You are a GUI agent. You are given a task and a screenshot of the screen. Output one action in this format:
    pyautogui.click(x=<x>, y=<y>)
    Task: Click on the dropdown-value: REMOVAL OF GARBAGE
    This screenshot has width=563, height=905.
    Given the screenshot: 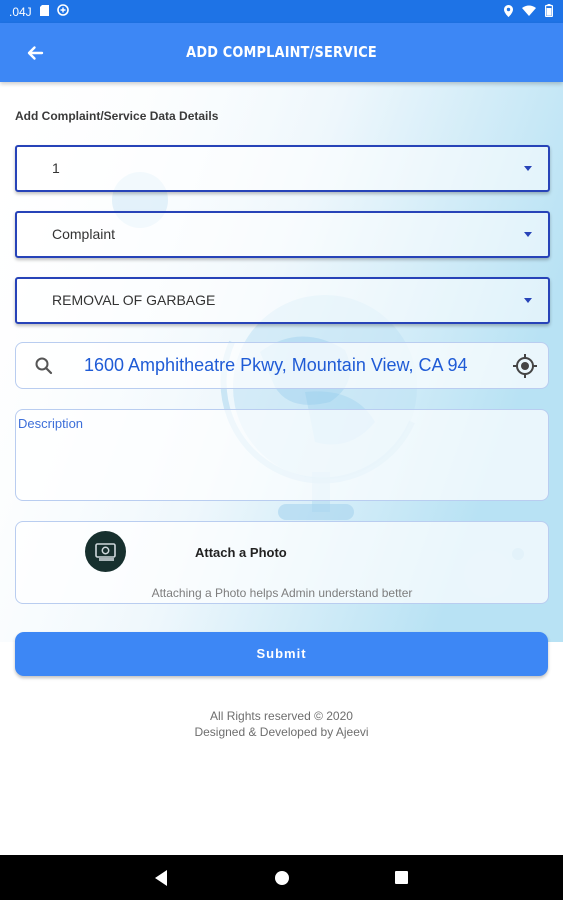 What is the action you would take?
    pyautogui.click(x=134, y=300)
    